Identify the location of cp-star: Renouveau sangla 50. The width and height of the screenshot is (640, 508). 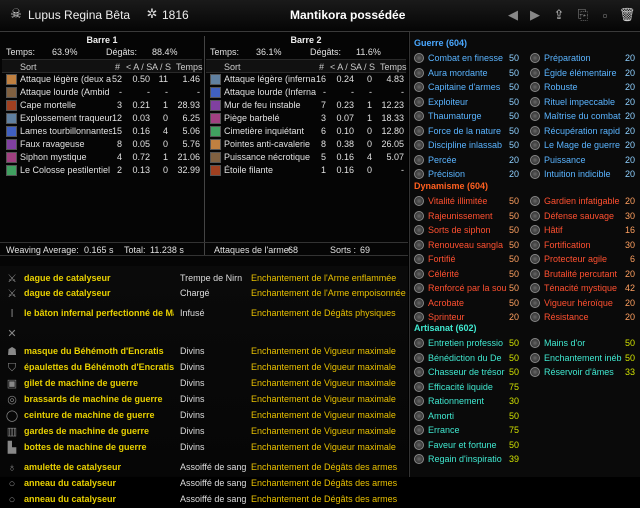
(467, 245).